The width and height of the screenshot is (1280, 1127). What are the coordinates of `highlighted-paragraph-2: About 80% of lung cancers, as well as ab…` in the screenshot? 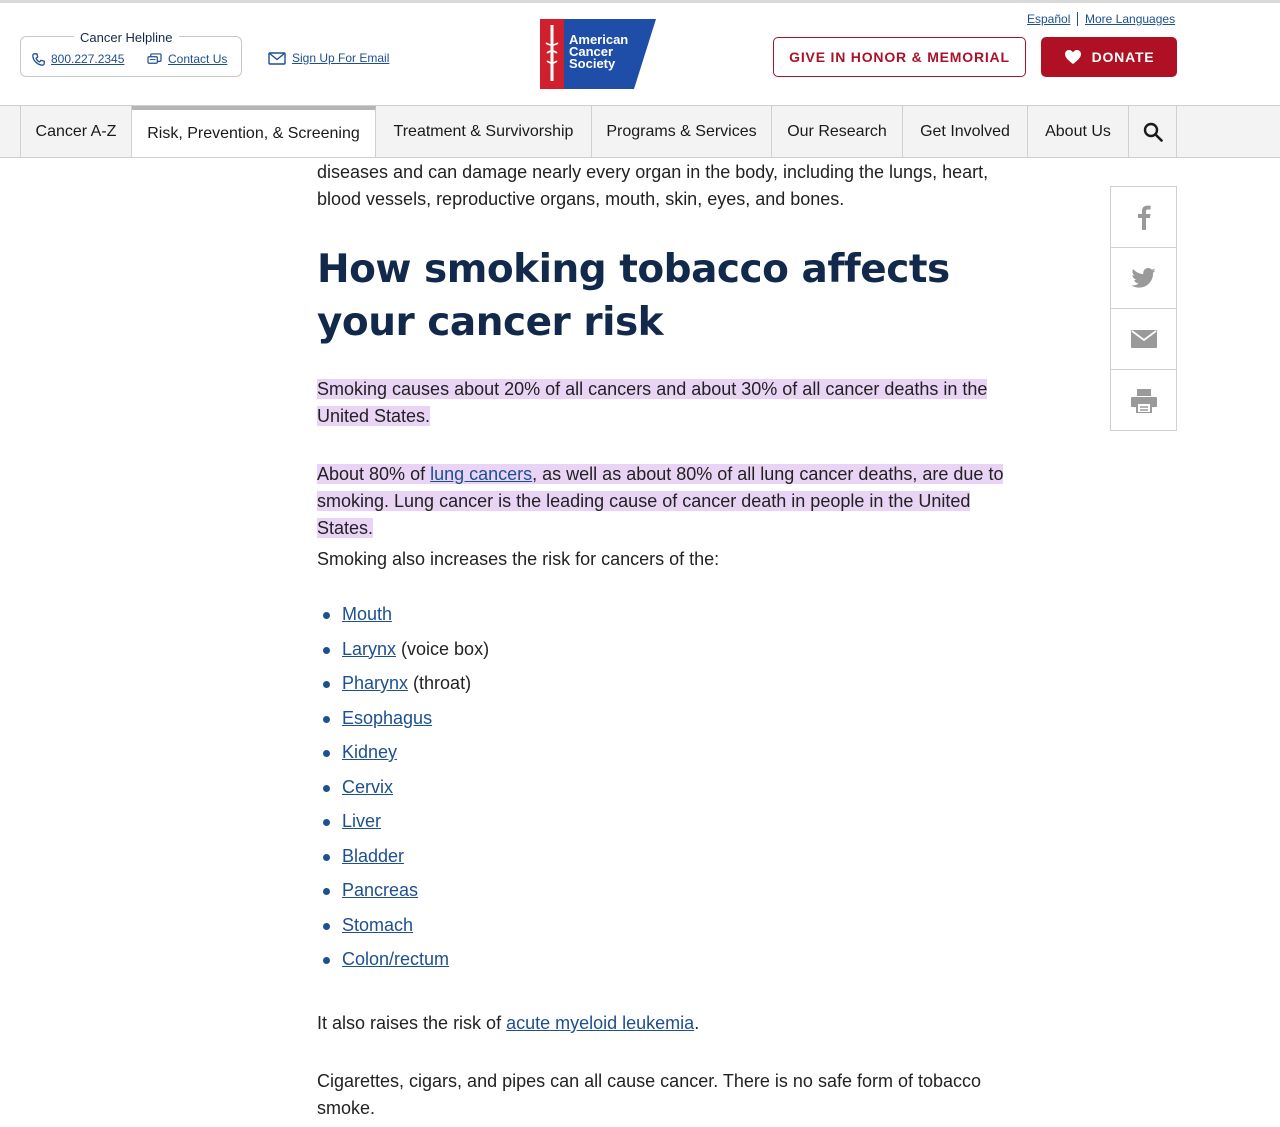 It's located at (667, 501).